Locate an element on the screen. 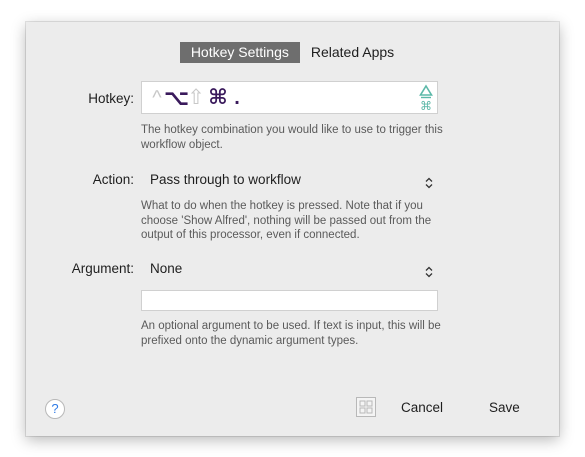 The width and height of the screenshot is (585, 457). command-modifier-glyph: ⌘ is located at coordinates (218, 97).